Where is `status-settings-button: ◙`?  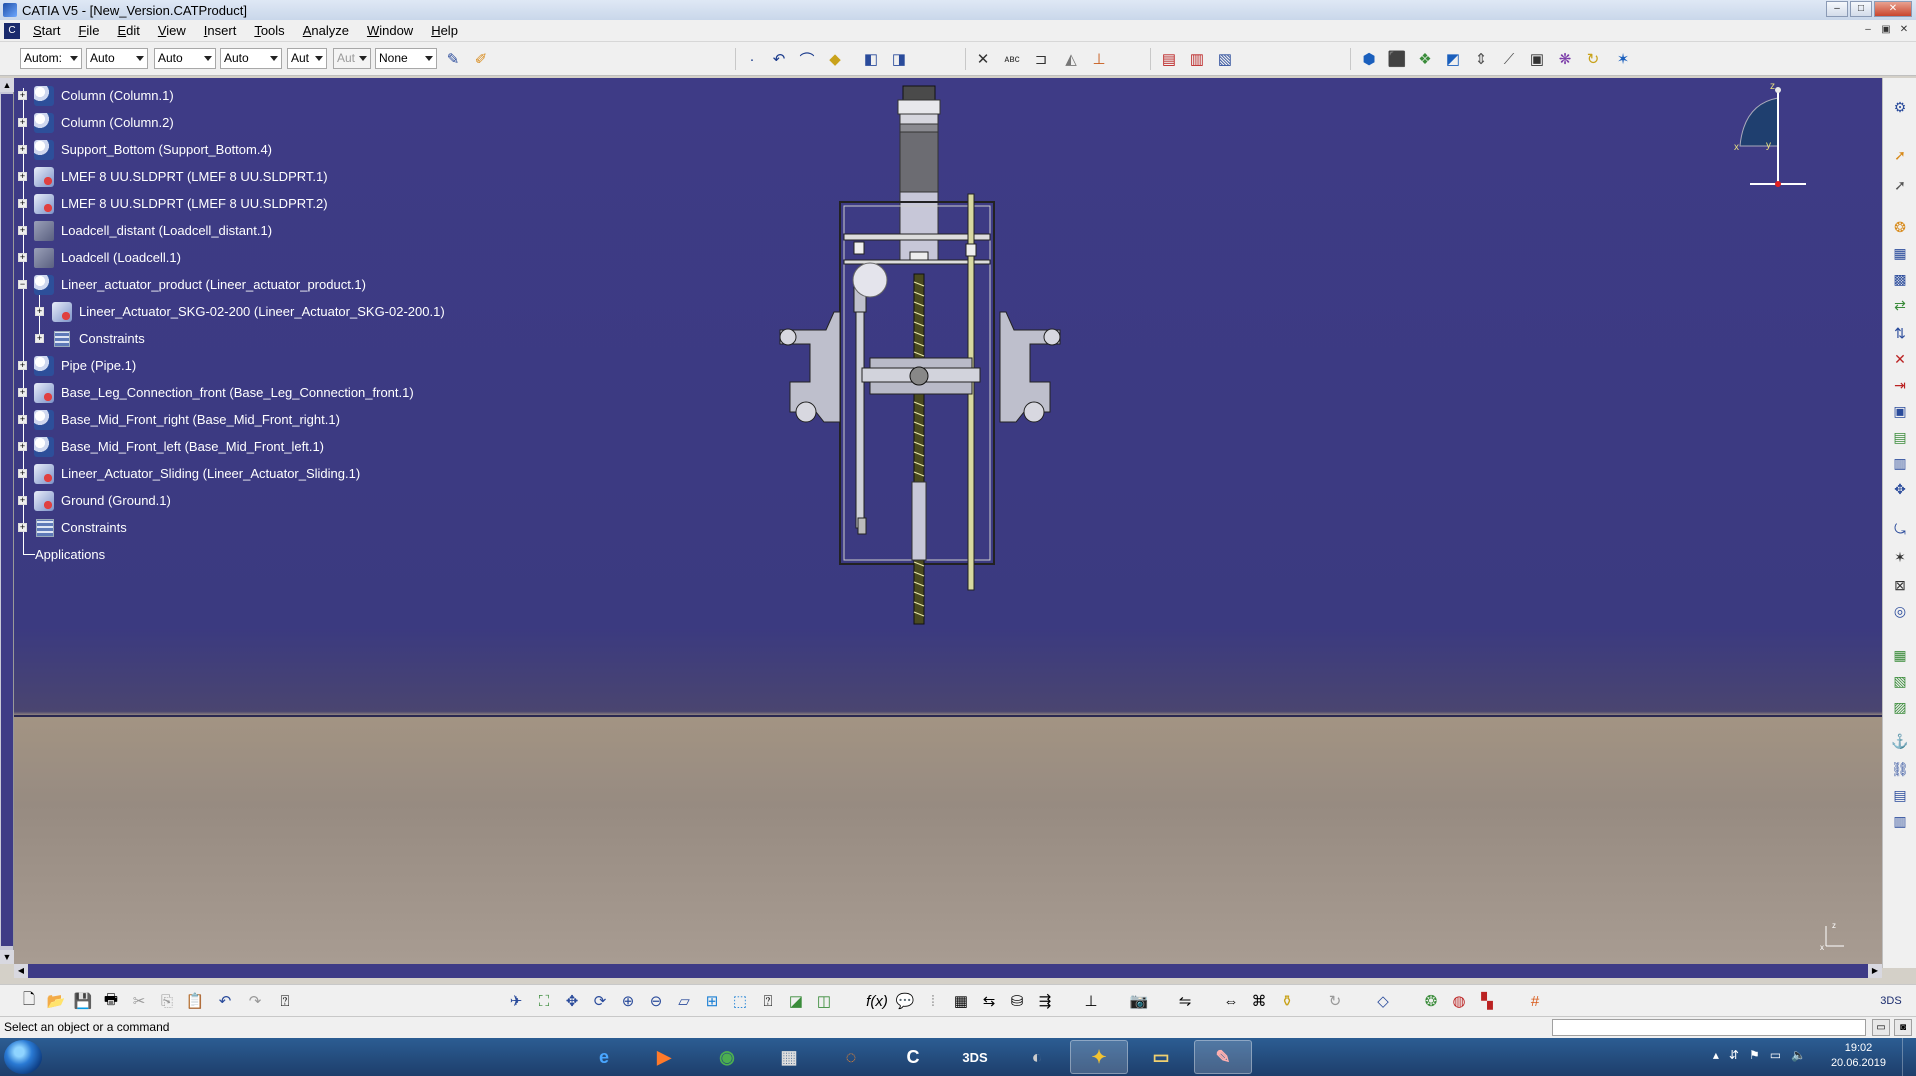 status-settings-button: ◙ is located at coordinates (1903, 1027).